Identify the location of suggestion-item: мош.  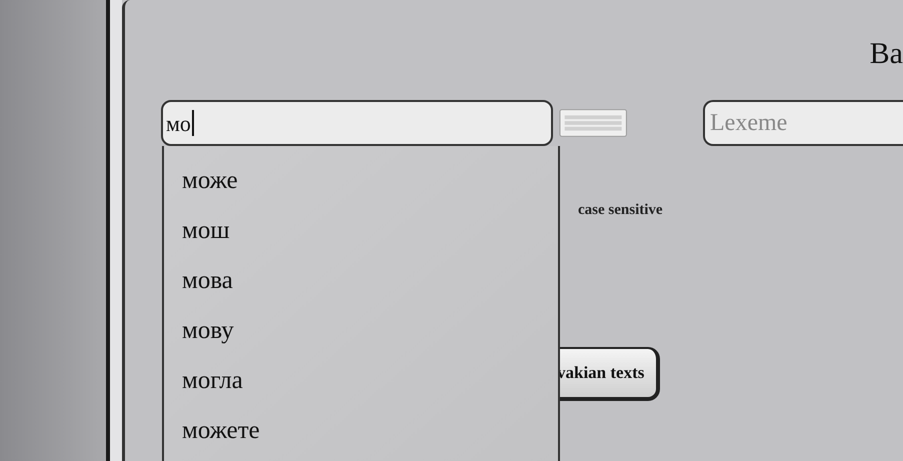
(370, 231).